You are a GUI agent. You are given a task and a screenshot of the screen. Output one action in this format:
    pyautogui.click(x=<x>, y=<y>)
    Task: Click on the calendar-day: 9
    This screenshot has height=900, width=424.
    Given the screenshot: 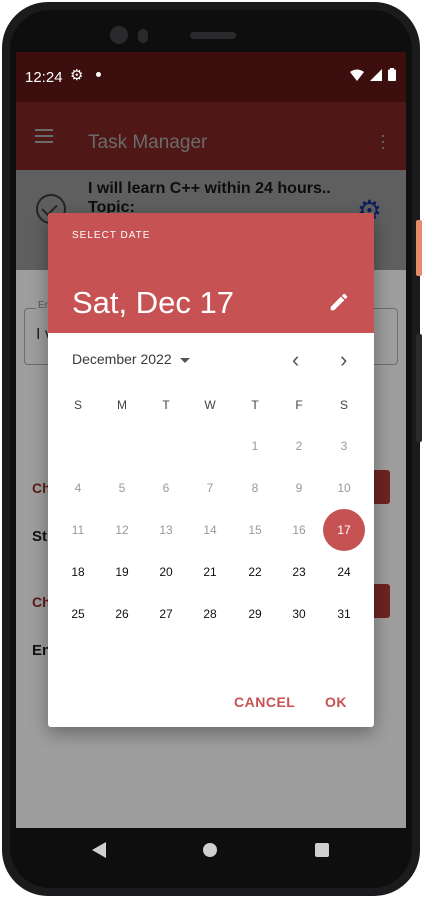 What is the action you would take?
    pyautogui.click(x=299, y=488)
    